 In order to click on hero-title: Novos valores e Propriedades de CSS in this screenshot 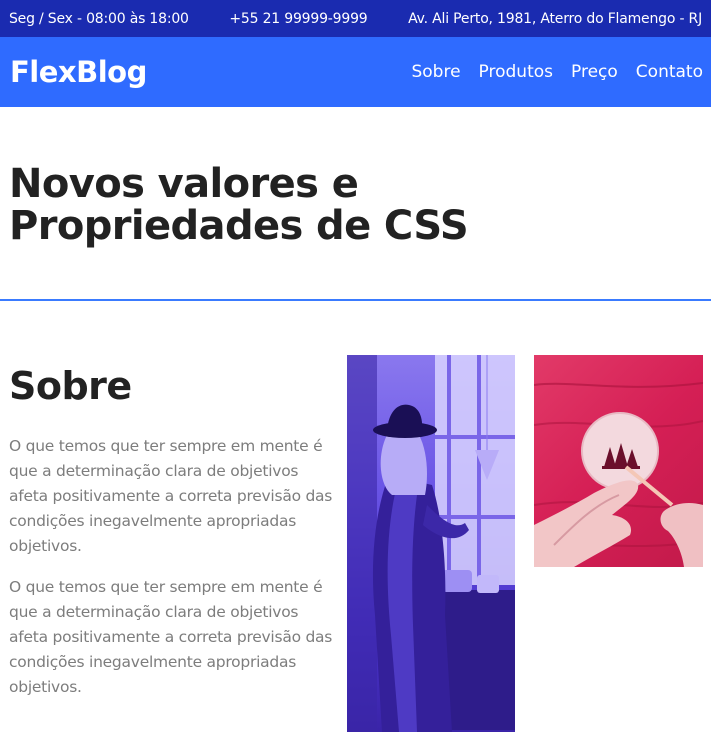, I will do `click(269, 205)`.